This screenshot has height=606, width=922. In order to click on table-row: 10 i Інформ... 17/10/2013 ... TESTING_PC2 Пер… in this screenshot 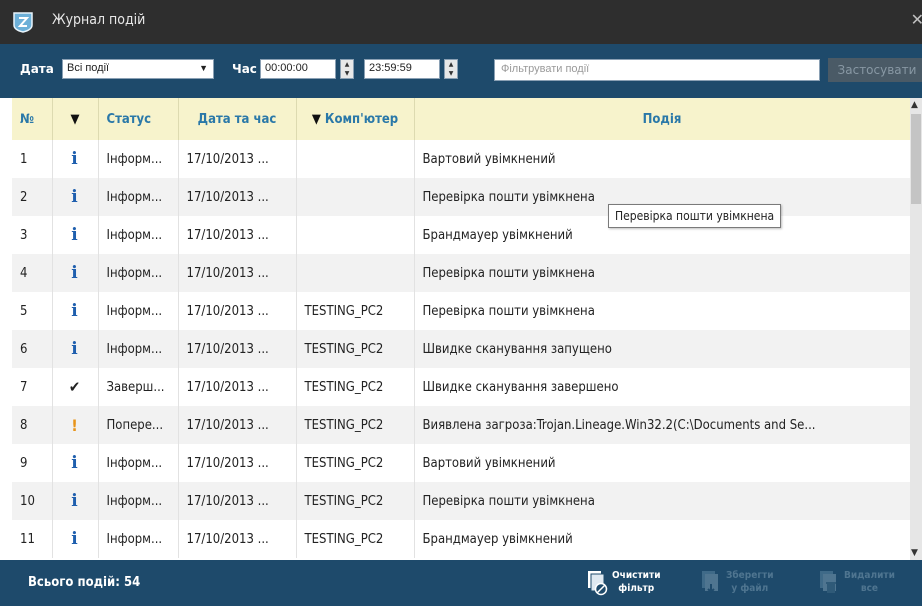, I will do `click(461, 501)`.